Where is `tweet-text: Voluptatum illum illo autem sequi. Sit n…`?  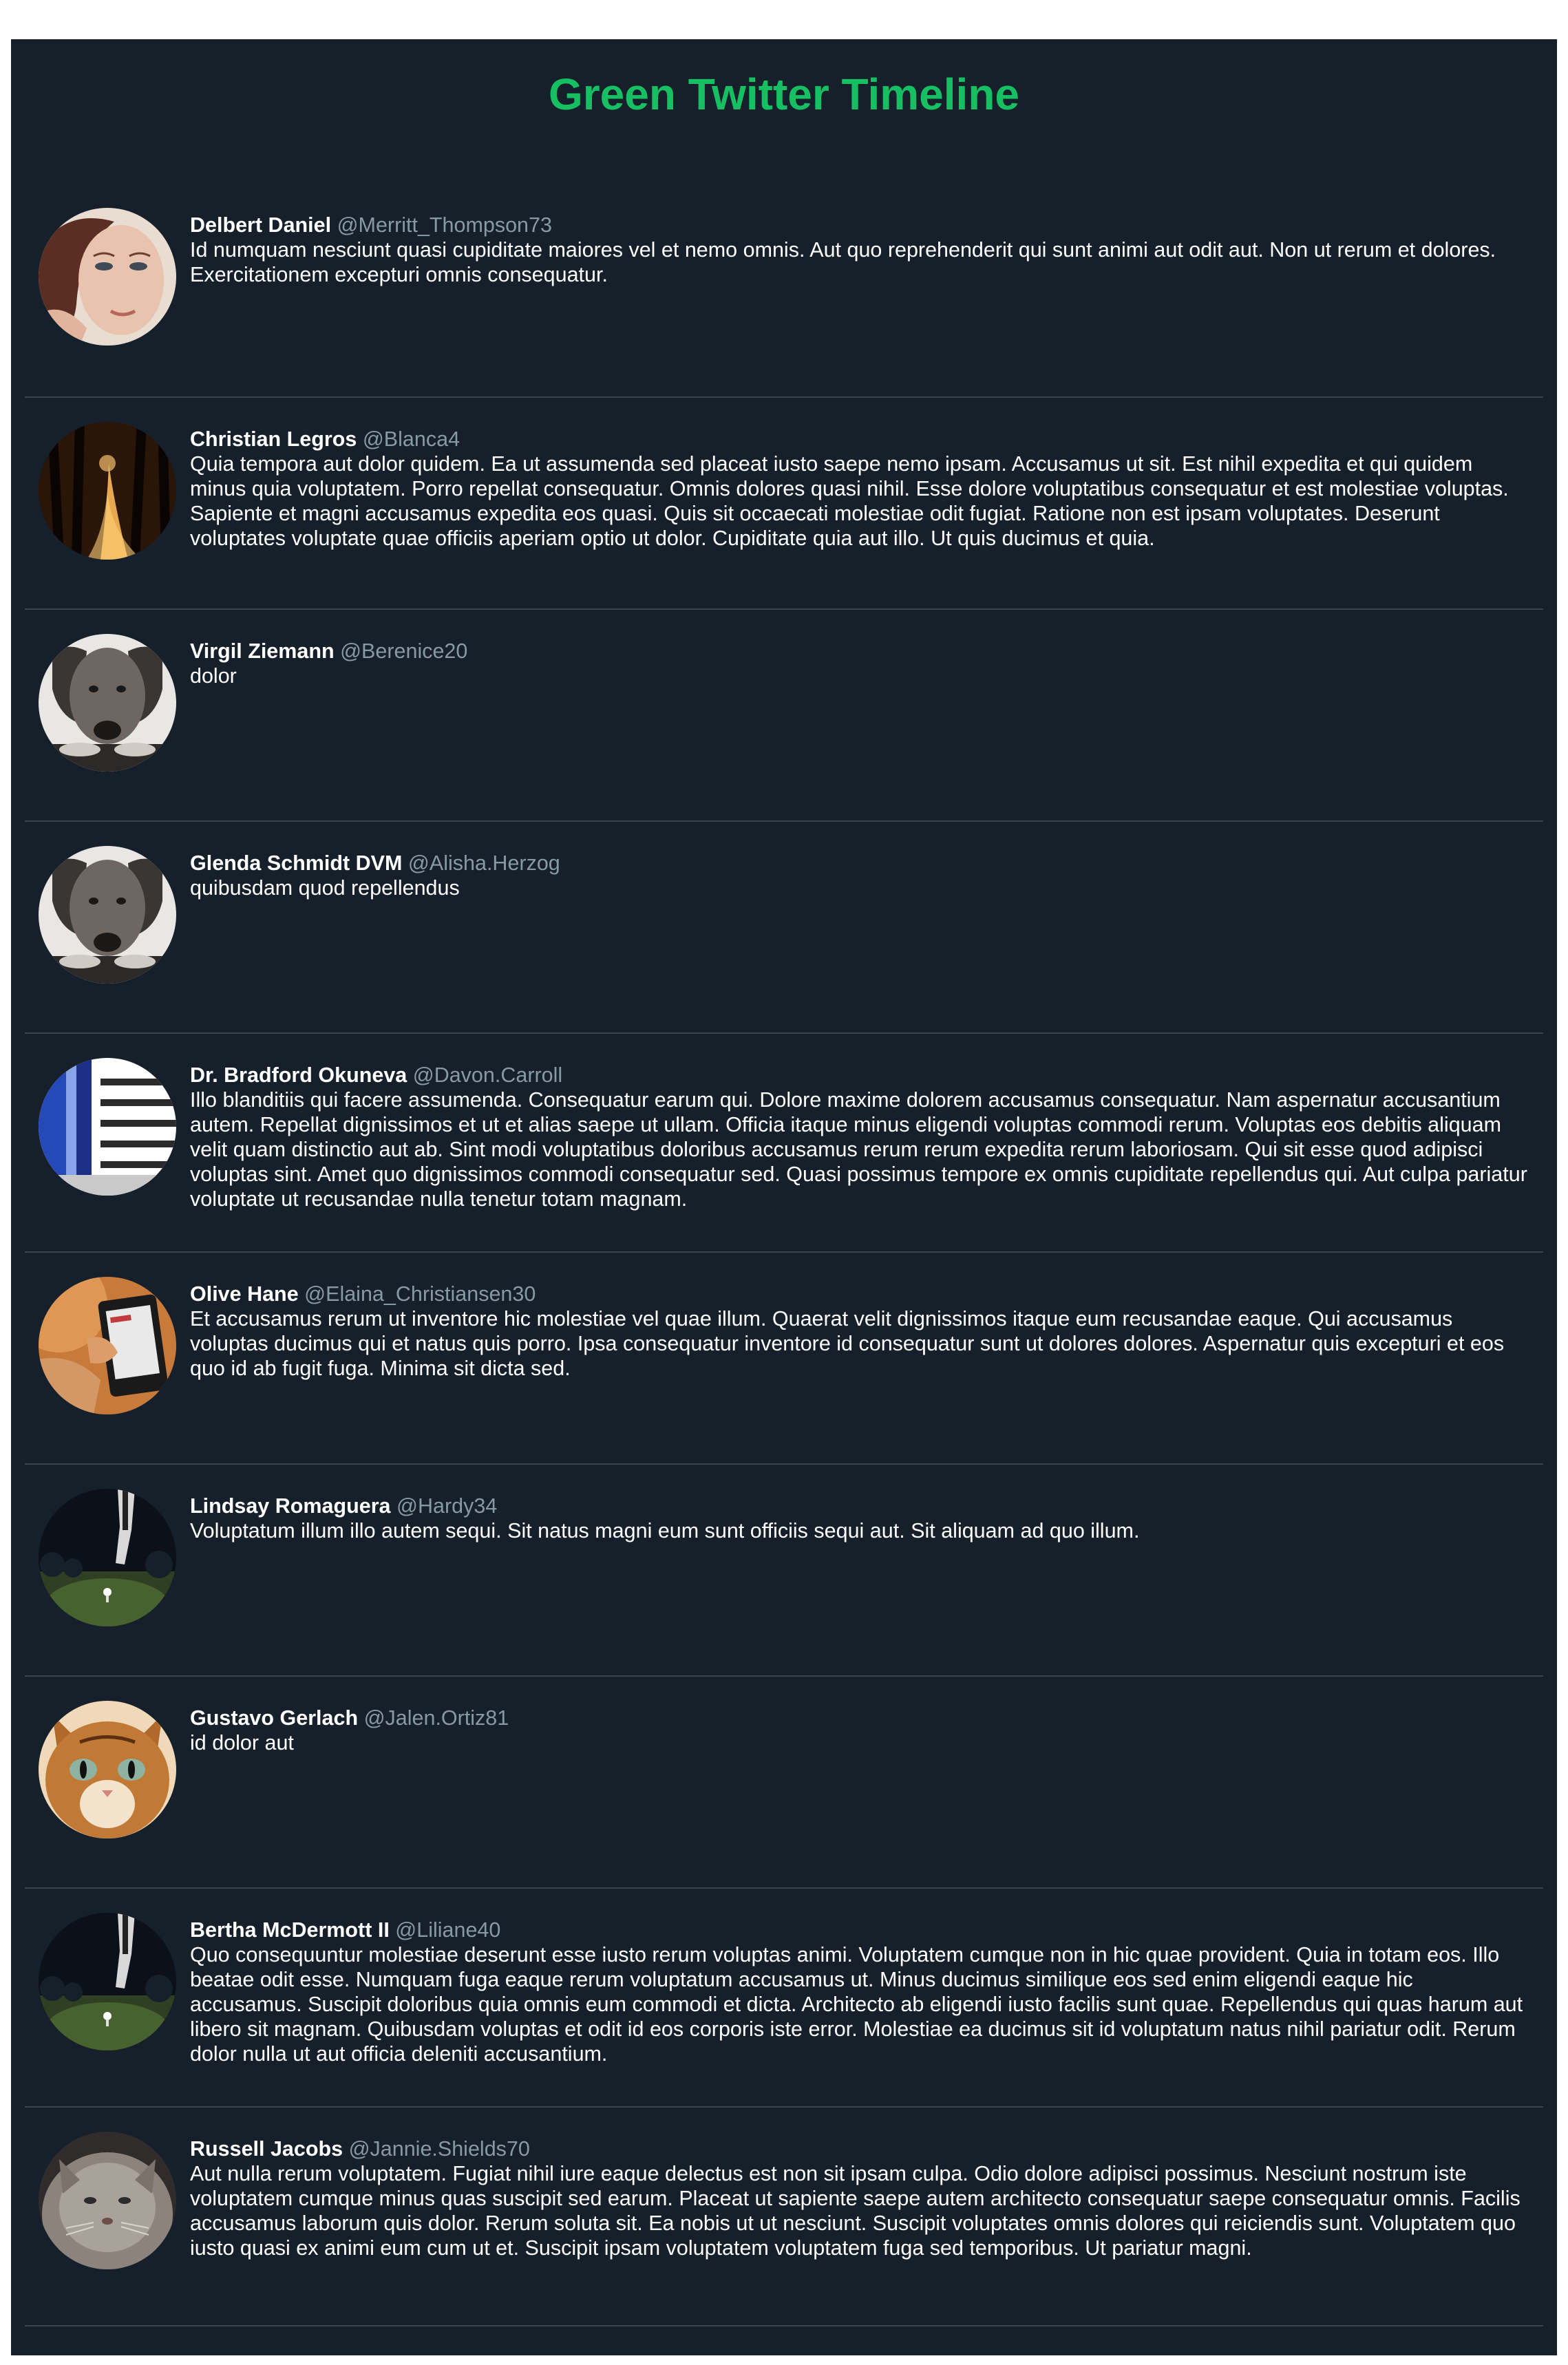 tweet-text: Voluptatum illum illo autem sequi. Sit n… is located at coordinates (665, 1530).